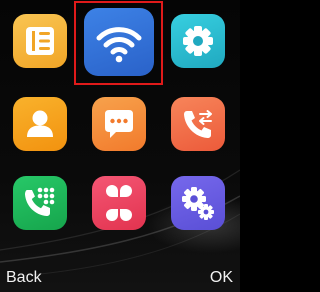 The image size is (320, 292). Describe the element at coordinates (221, 278) in the screenshot. I see `softkey-ok: OK` at that location.